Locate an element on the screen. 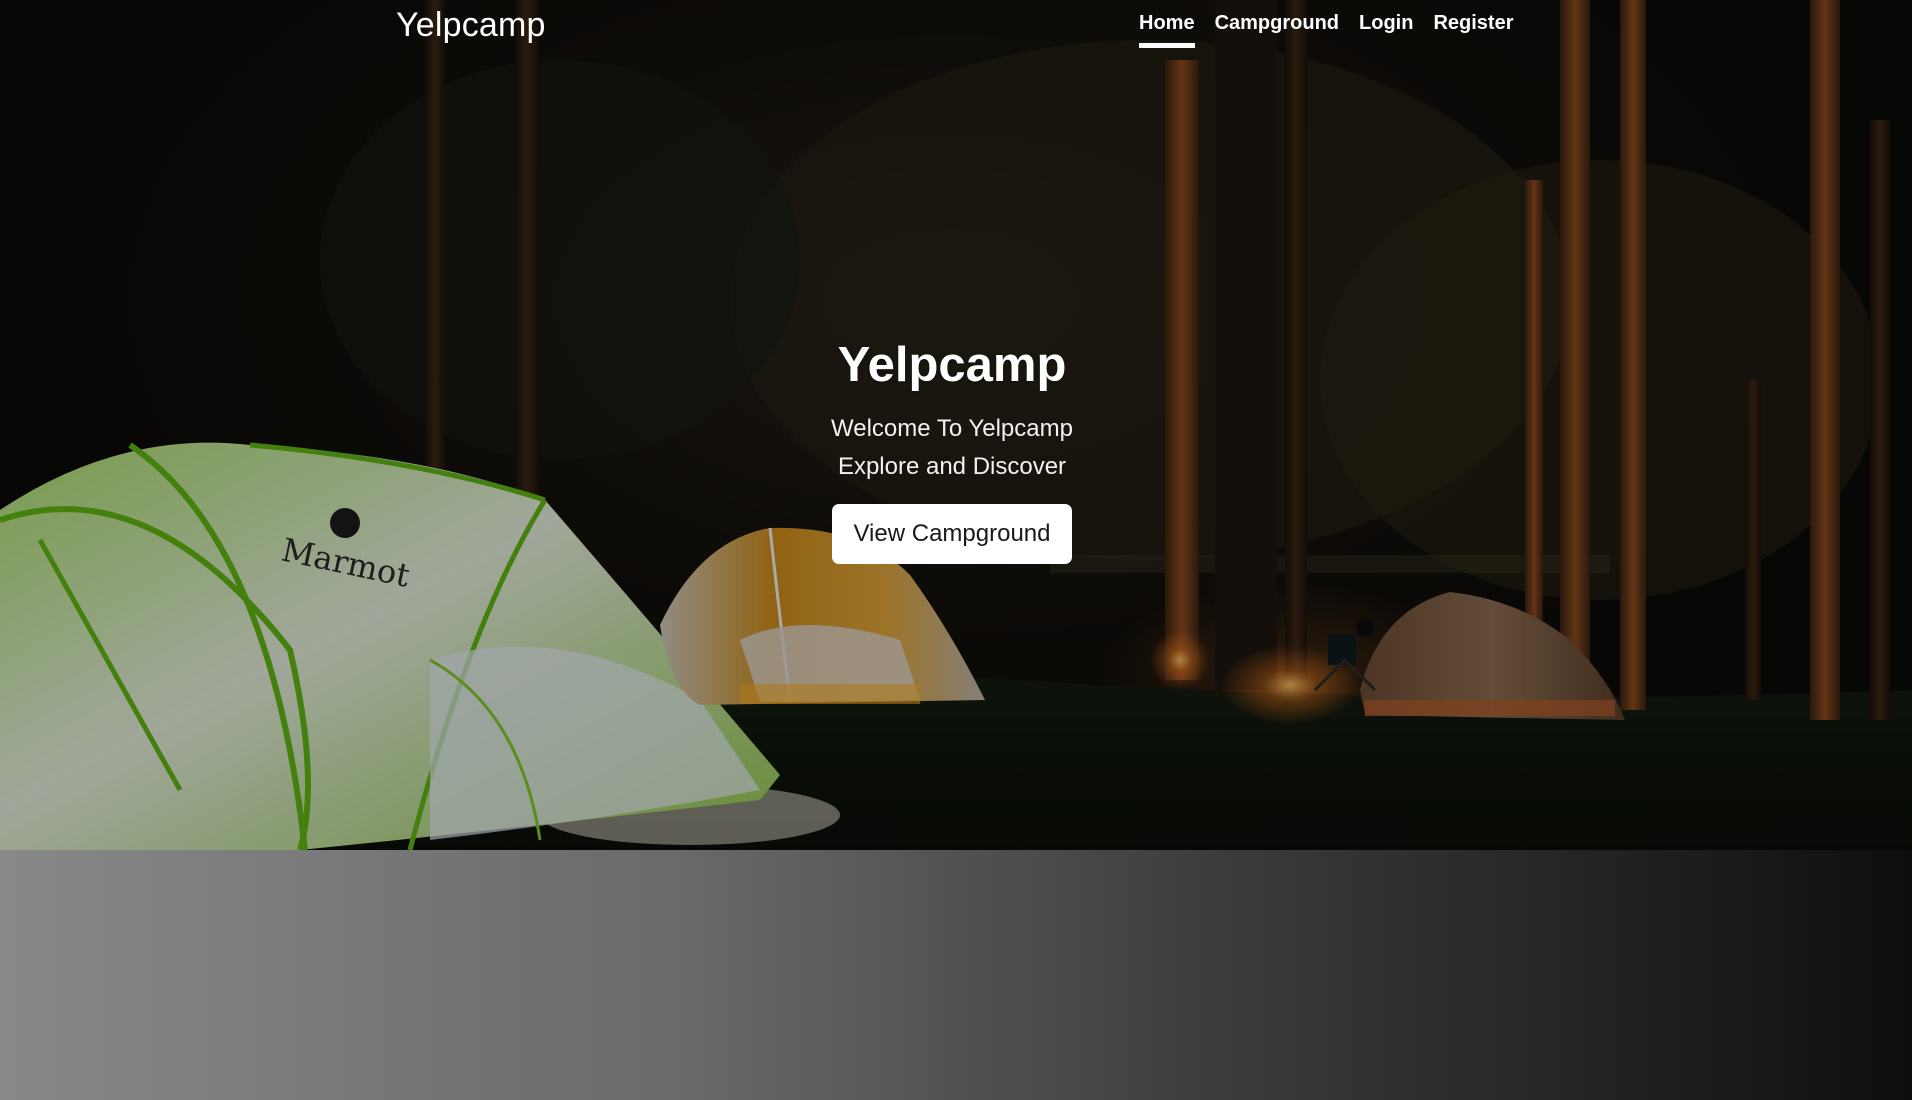  nav-links: Home Campground Login Register is located at coordinates (1326, 30).